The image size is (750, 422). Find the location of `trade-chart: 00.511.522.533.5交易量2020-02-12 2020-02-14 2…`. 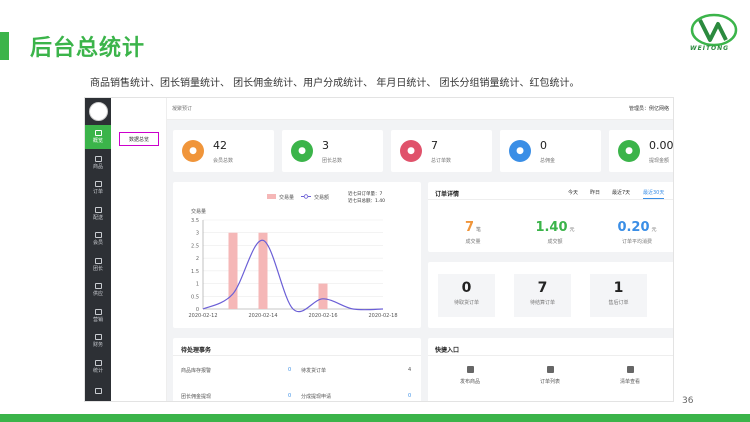

trade-chart: 00.511.522.533.5交易量2020-02-12 2020-02-14 2… is located at coordinates (292, 254).